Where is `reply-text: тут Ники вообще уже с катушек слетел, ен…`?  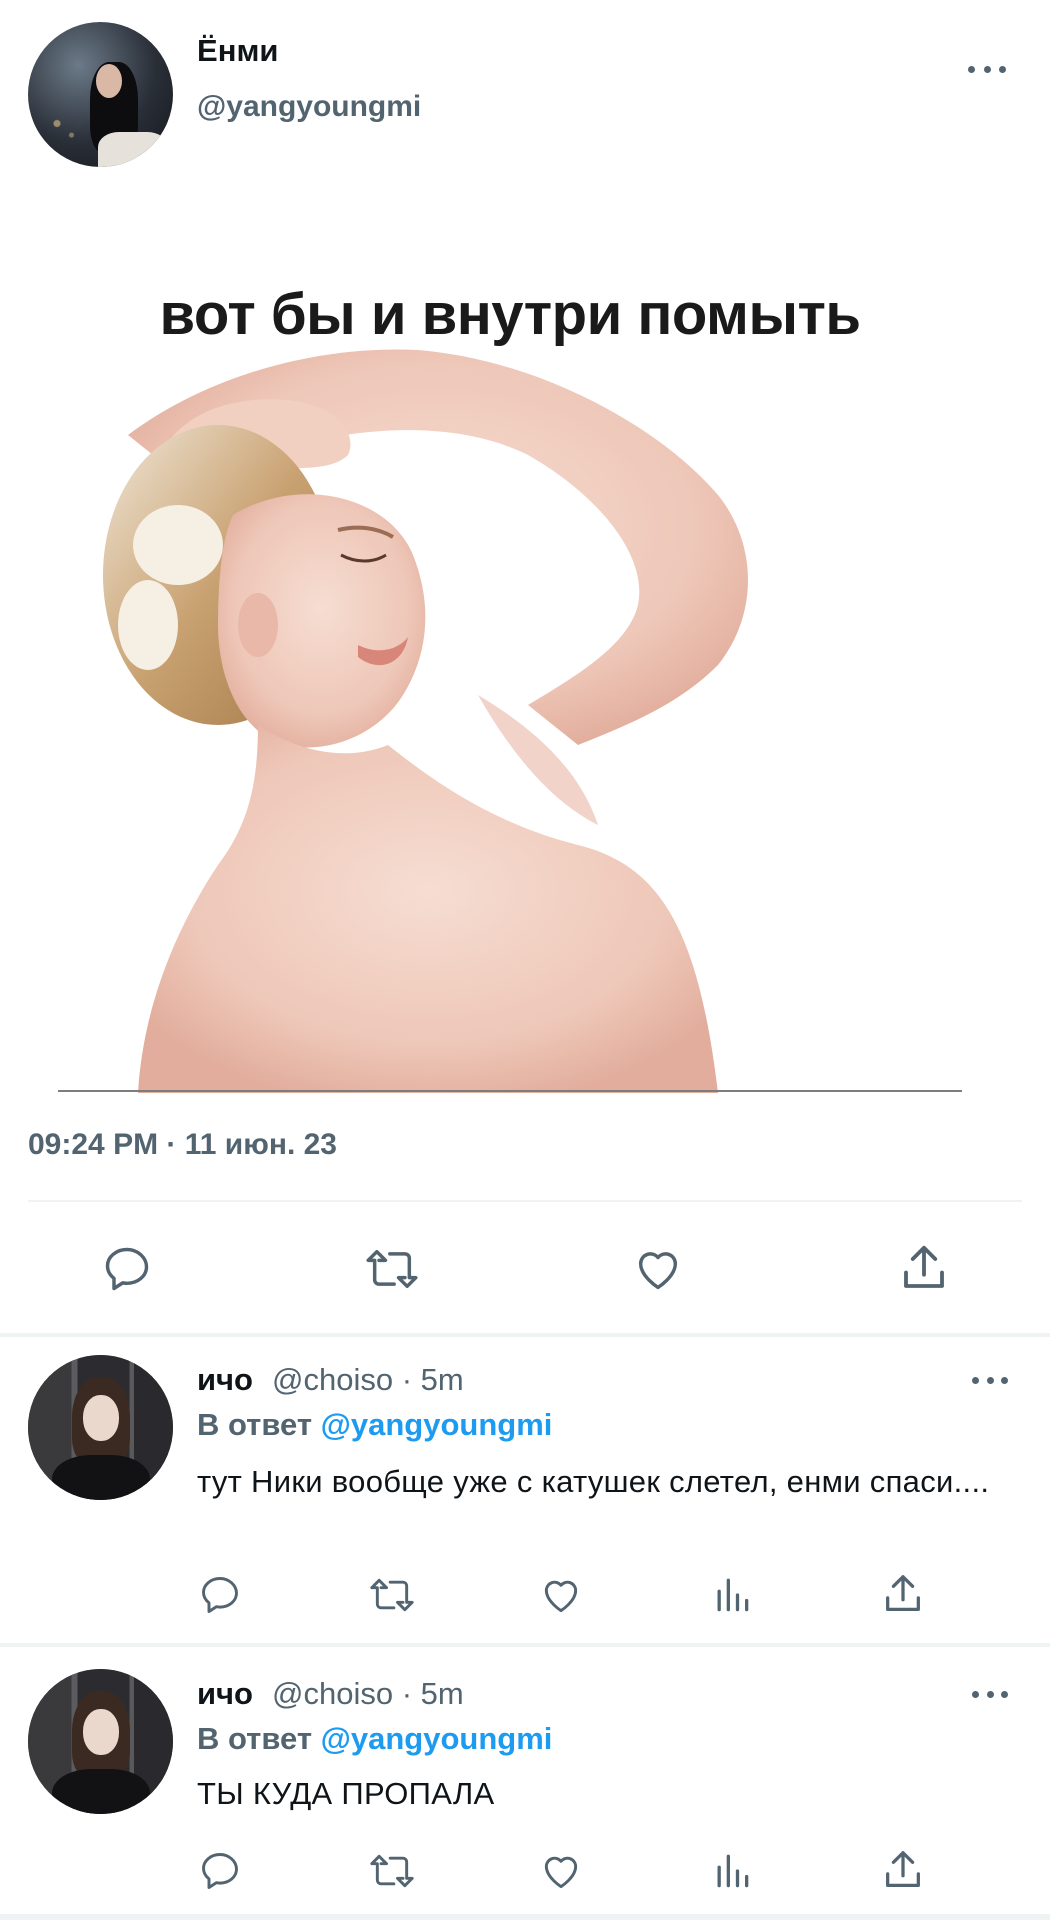
reply-text: тут Ники вообще уже с катушек слетел, ен… is located at coordinates (593, 1481).